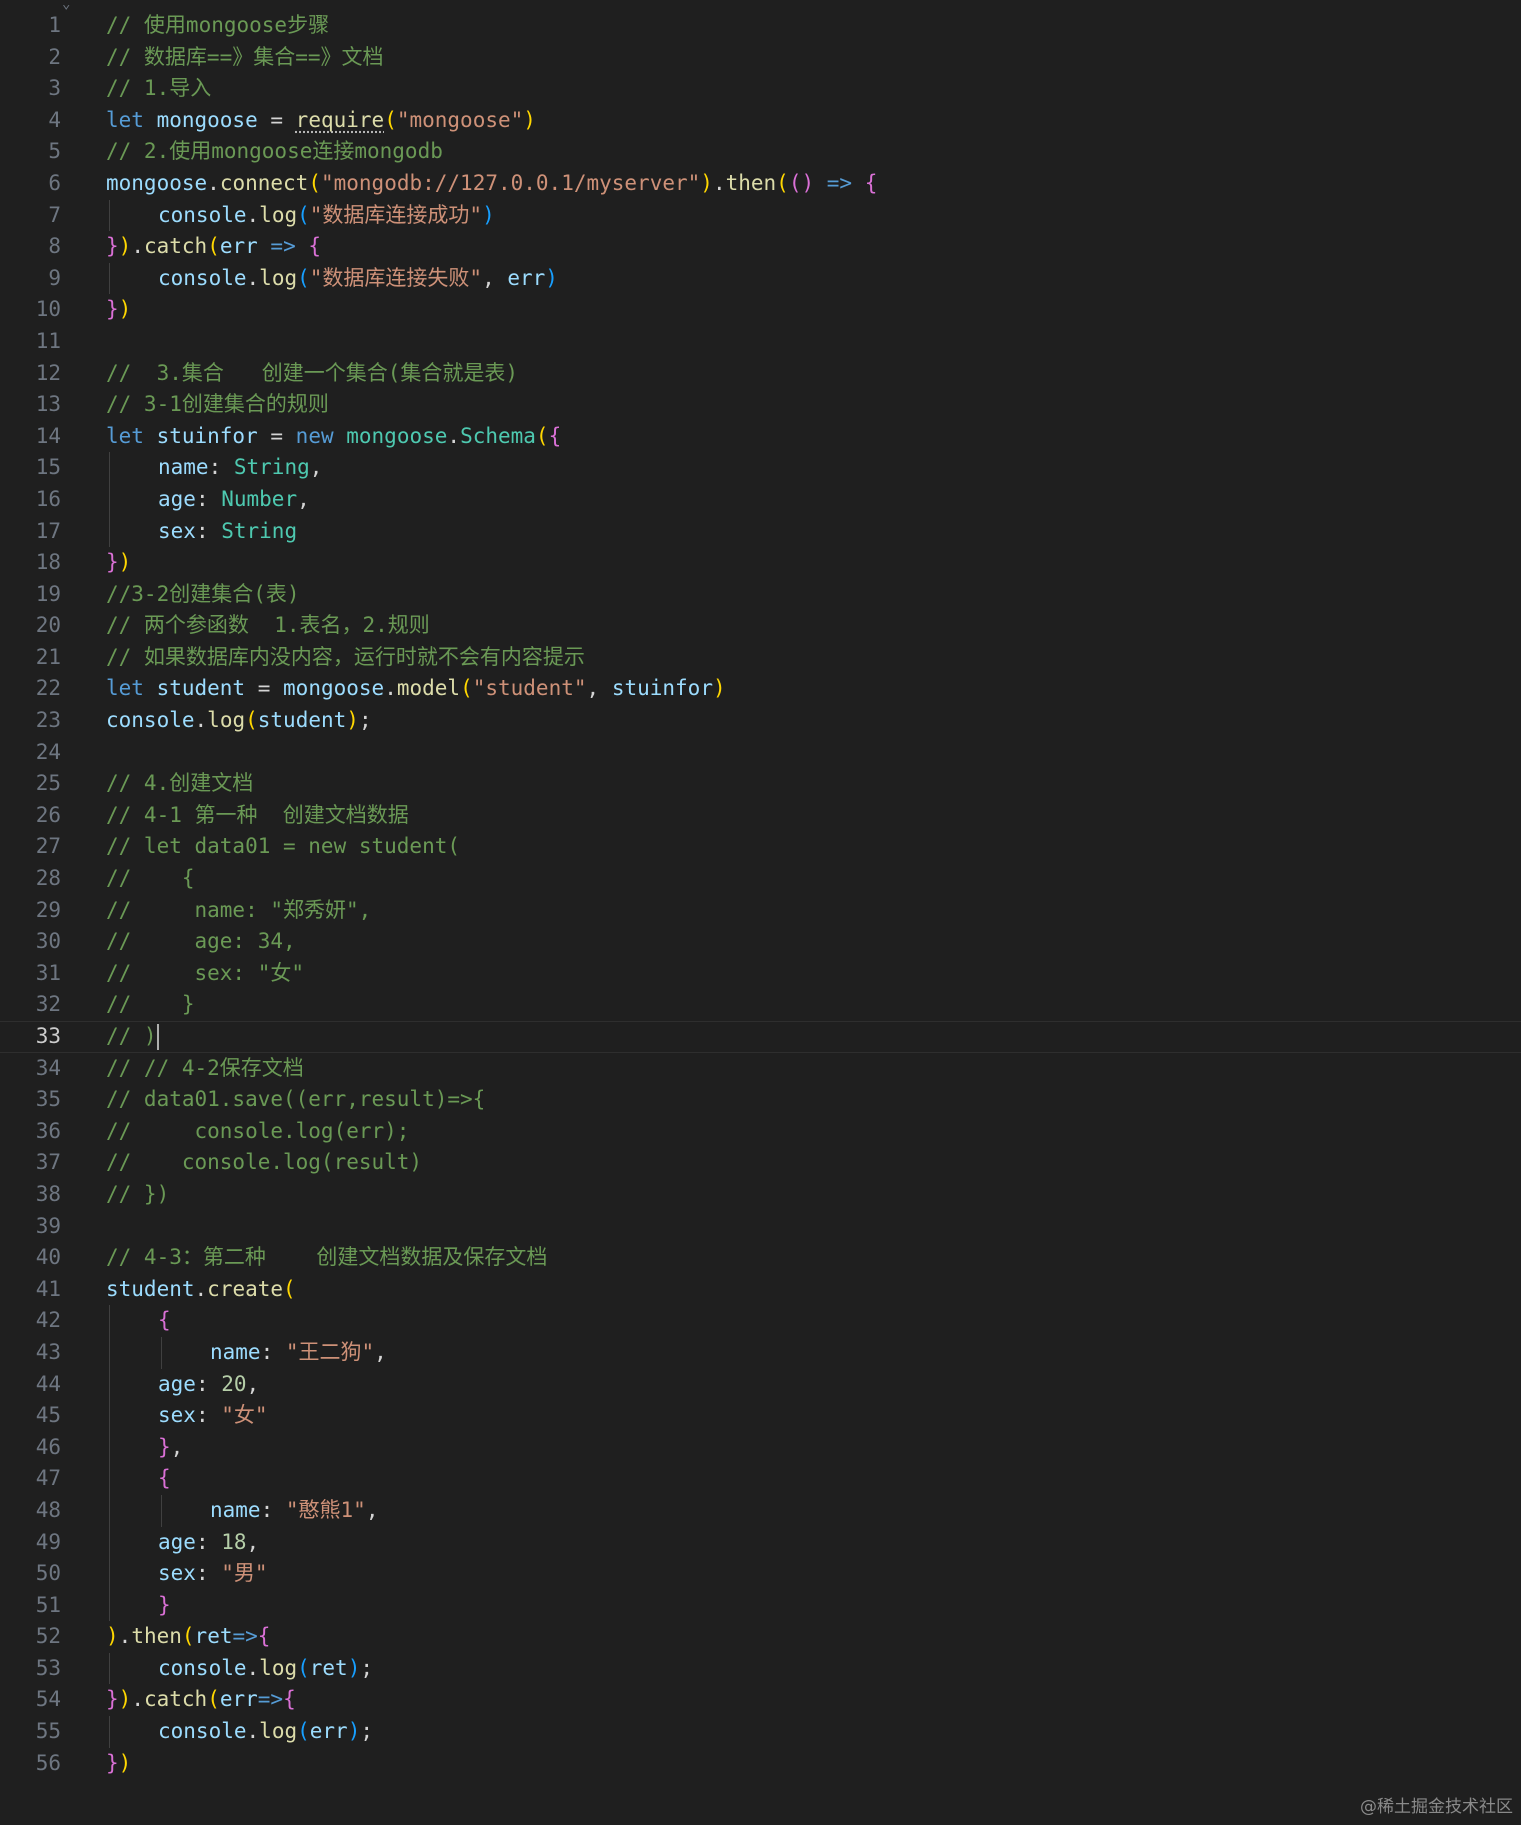  I want to click on code-line: 14 let stuinfor = new mongoose.Schema({, so click(760, 437).